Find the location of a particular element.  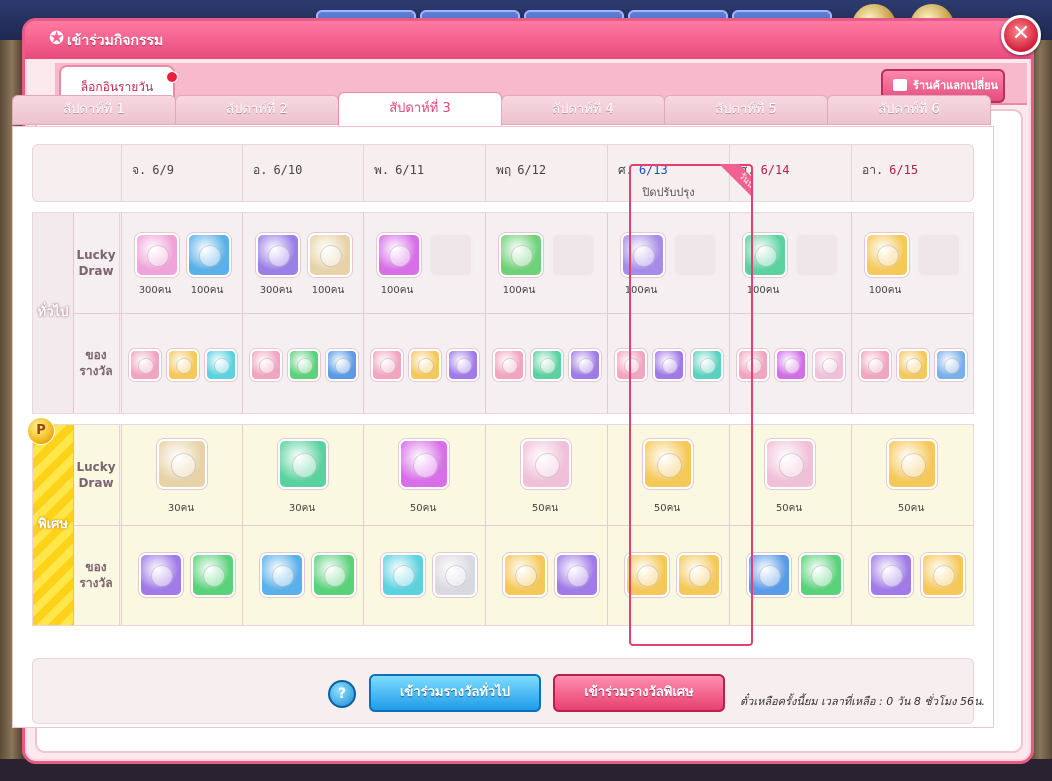

help-button: ? is located at coordinates (342, 694).